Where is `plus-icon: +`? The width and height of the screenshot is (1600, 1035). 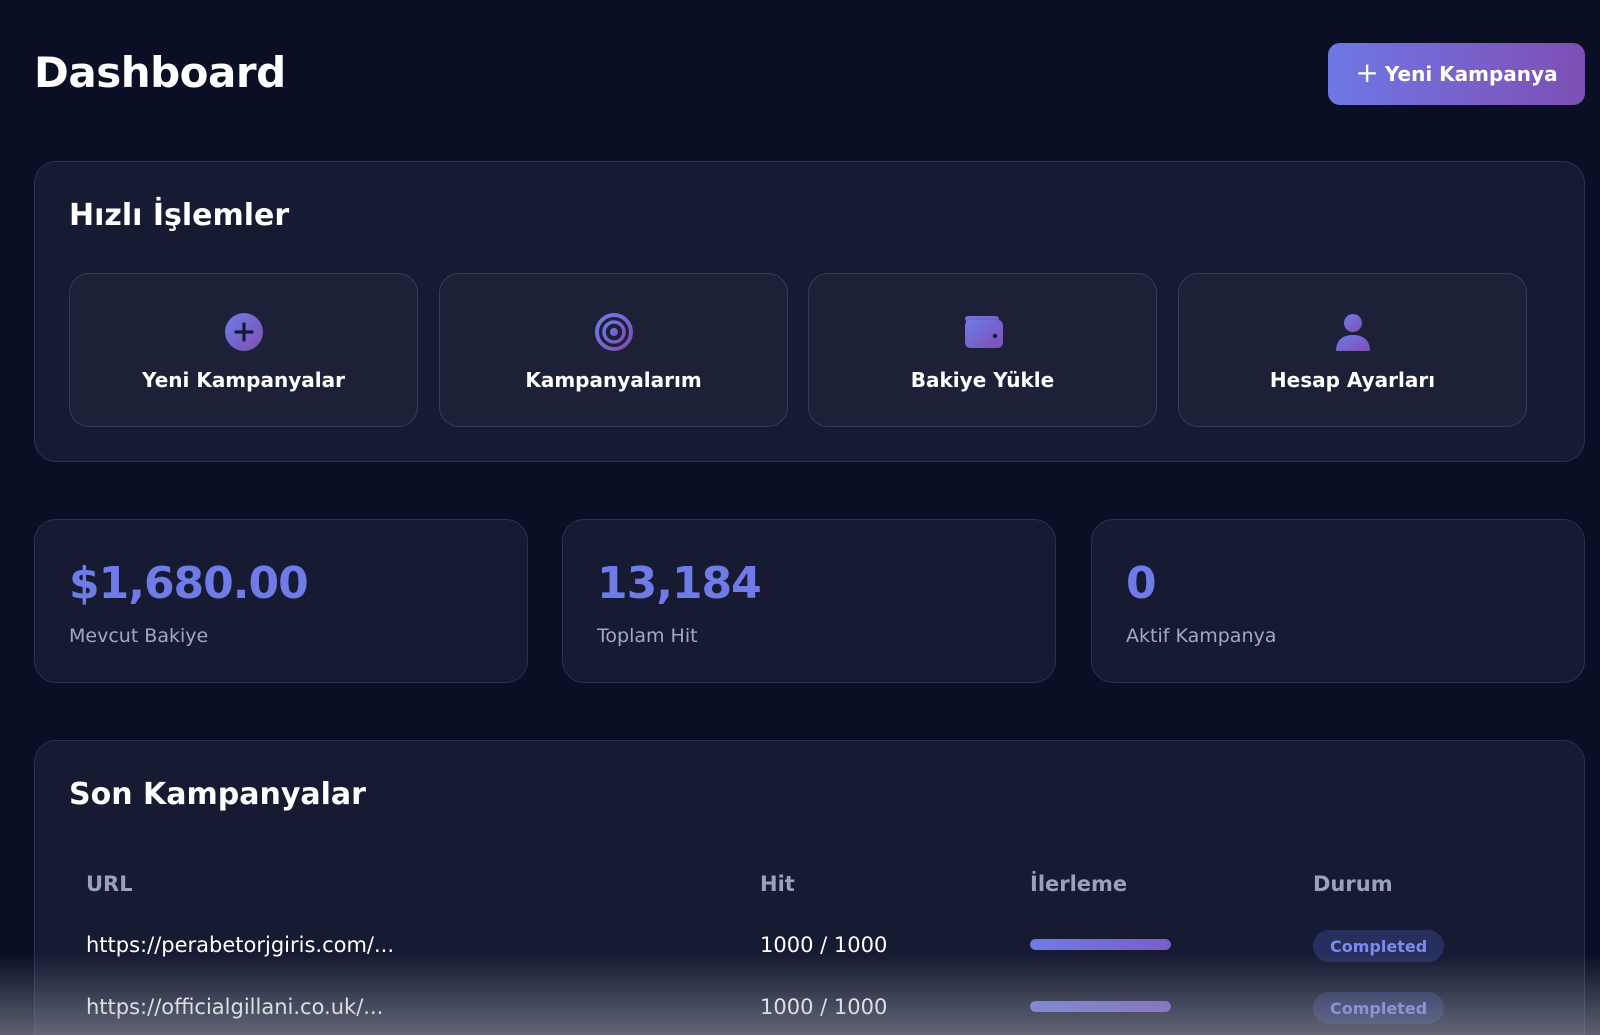 plus-icon: + is located at coordinates (1367, 72).